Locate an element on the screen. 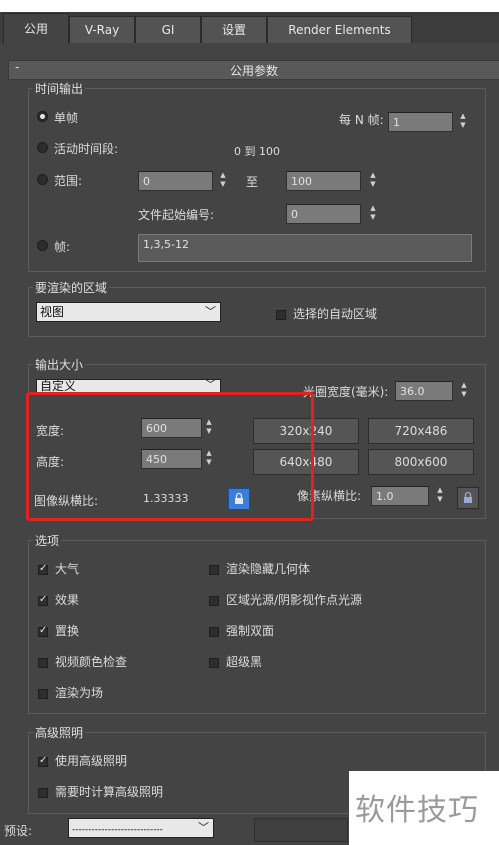 Image resolution: width=499 pixels, height=845 pixels. compute-advanced-lighting-checkbox is located at coordinates (43, 793).